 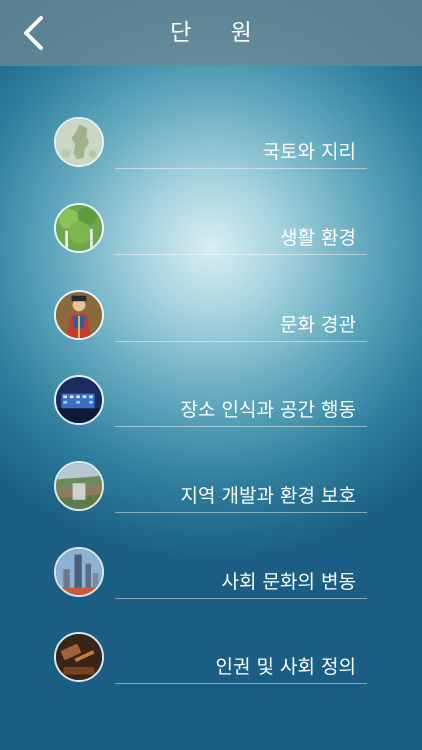 What do you see at coordinates (268, 410) in the screenshot?
I see `unit-label: 장소 인식과 공간 행동` at bounding box center [268, 410].